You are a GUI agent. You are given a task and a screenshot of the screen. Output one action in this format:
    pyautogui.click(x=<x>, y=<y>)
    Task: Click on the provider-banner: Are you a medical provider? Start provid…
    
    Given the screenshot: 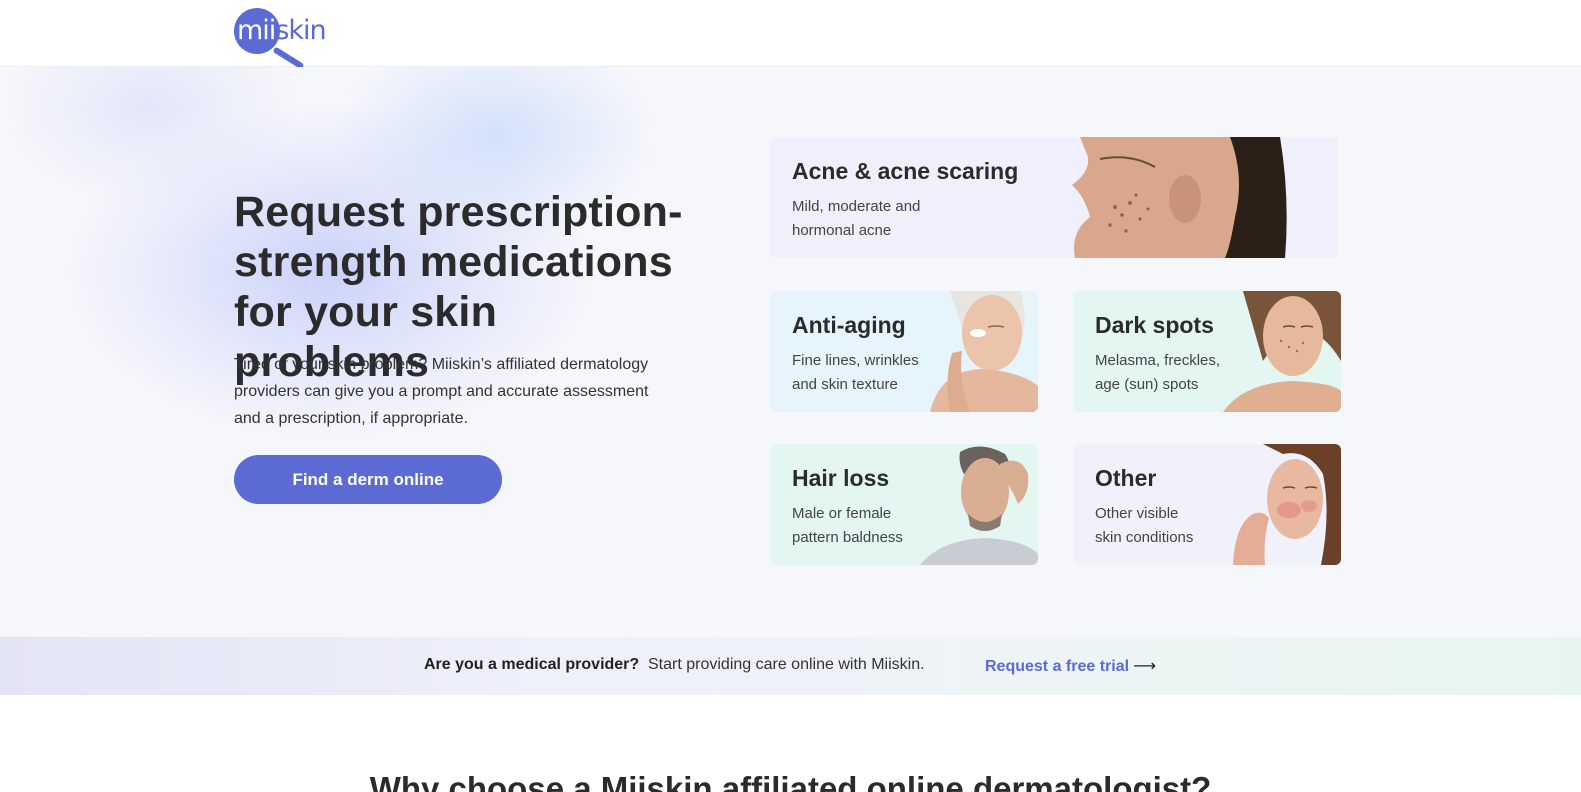 What is the action you would take?
    pyautogui.click(x=790, y=666)
    